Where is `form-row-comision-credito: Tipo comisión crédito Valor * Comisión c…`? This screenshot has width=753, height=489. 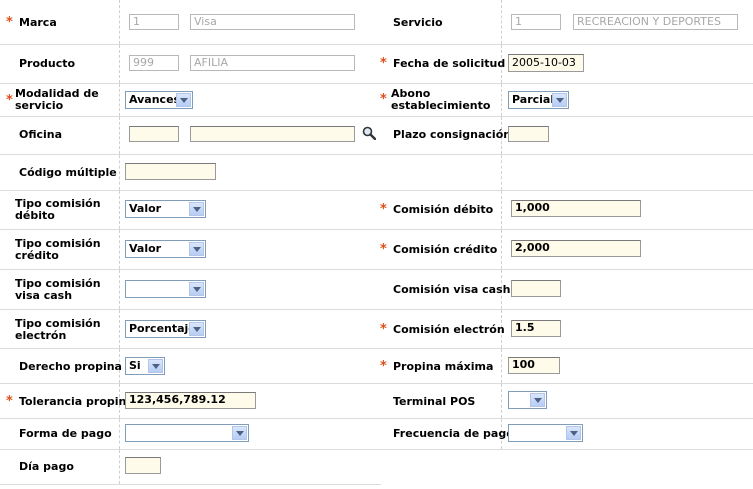
form-row-comision-credito: Tipo comisión crédito Valor * Comisión c… is located at coordinates (376, 250).